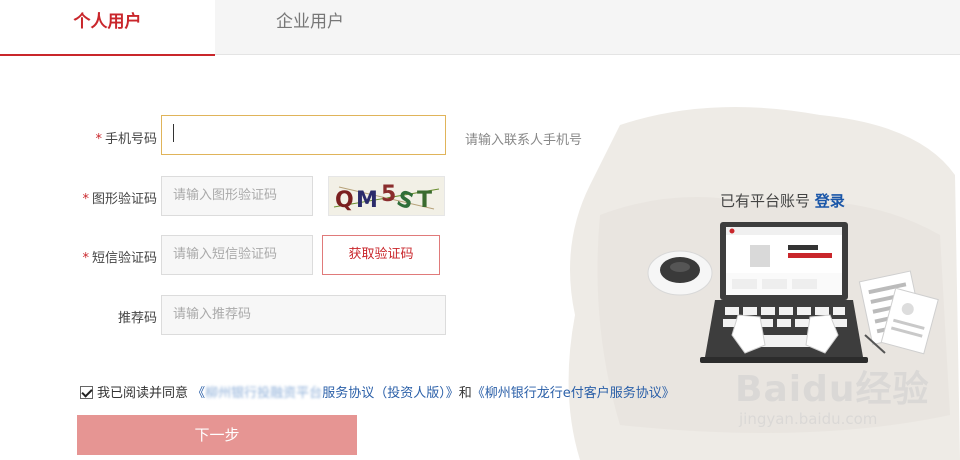  What do you see at coordinates (390, 393) in the screenshot?
I see `link1-rest: 服务协议（投资人版）》` at bounding box center [390, 393].